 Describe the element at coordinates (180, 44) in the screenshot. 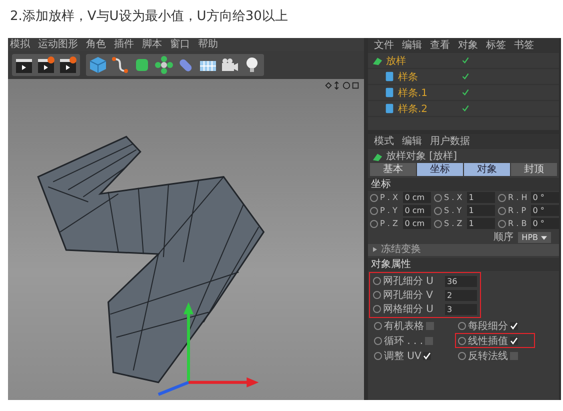

I see `menu-item: 窗口` at that location.